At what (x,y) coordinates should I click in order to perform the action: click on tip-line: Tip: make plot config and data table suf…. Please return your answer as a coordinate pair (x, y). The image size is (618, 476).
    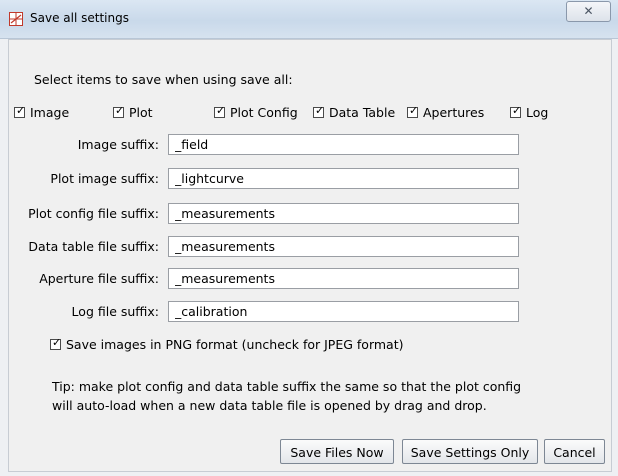
    Looking at the image, I should click on (287, 386).